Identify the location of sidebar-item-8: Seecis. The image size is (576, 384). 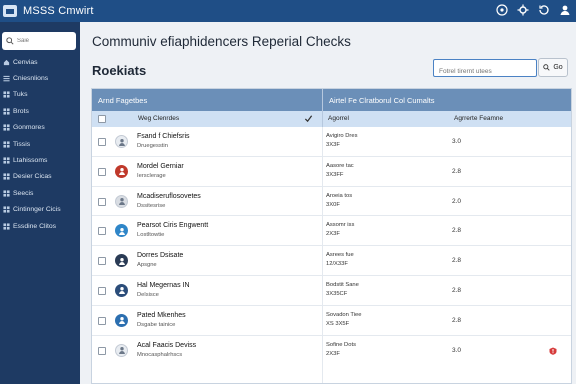
(40, 193).